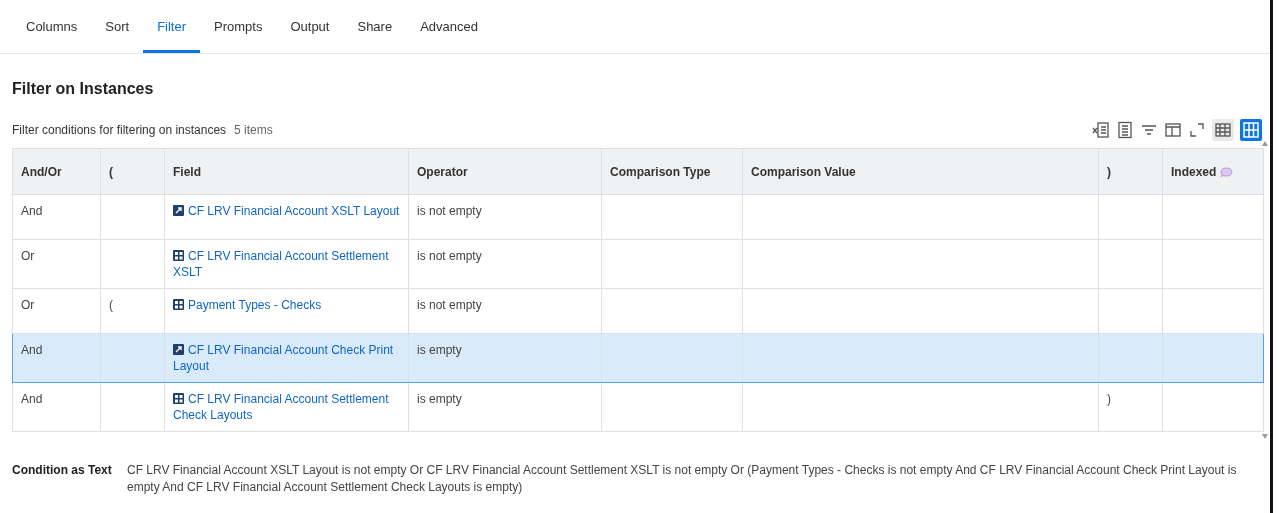 The image size is (1280, 513). I want to click on column-header: (, so click(132, 171).